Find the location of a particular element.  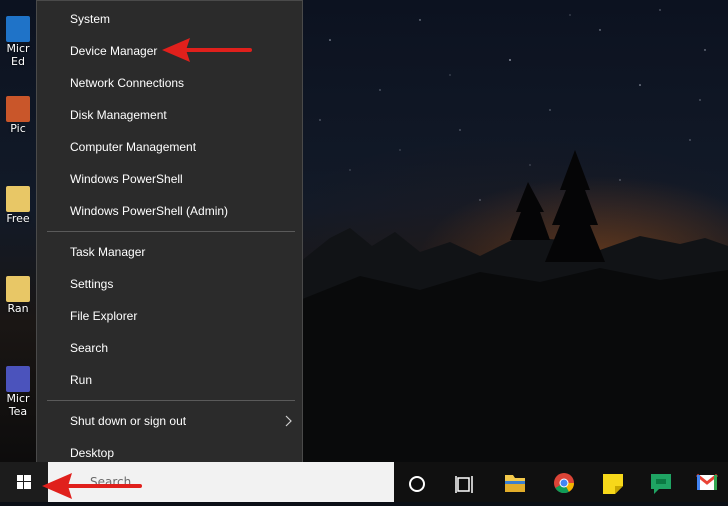

chrome-icon is located at coordinates (564, 483).